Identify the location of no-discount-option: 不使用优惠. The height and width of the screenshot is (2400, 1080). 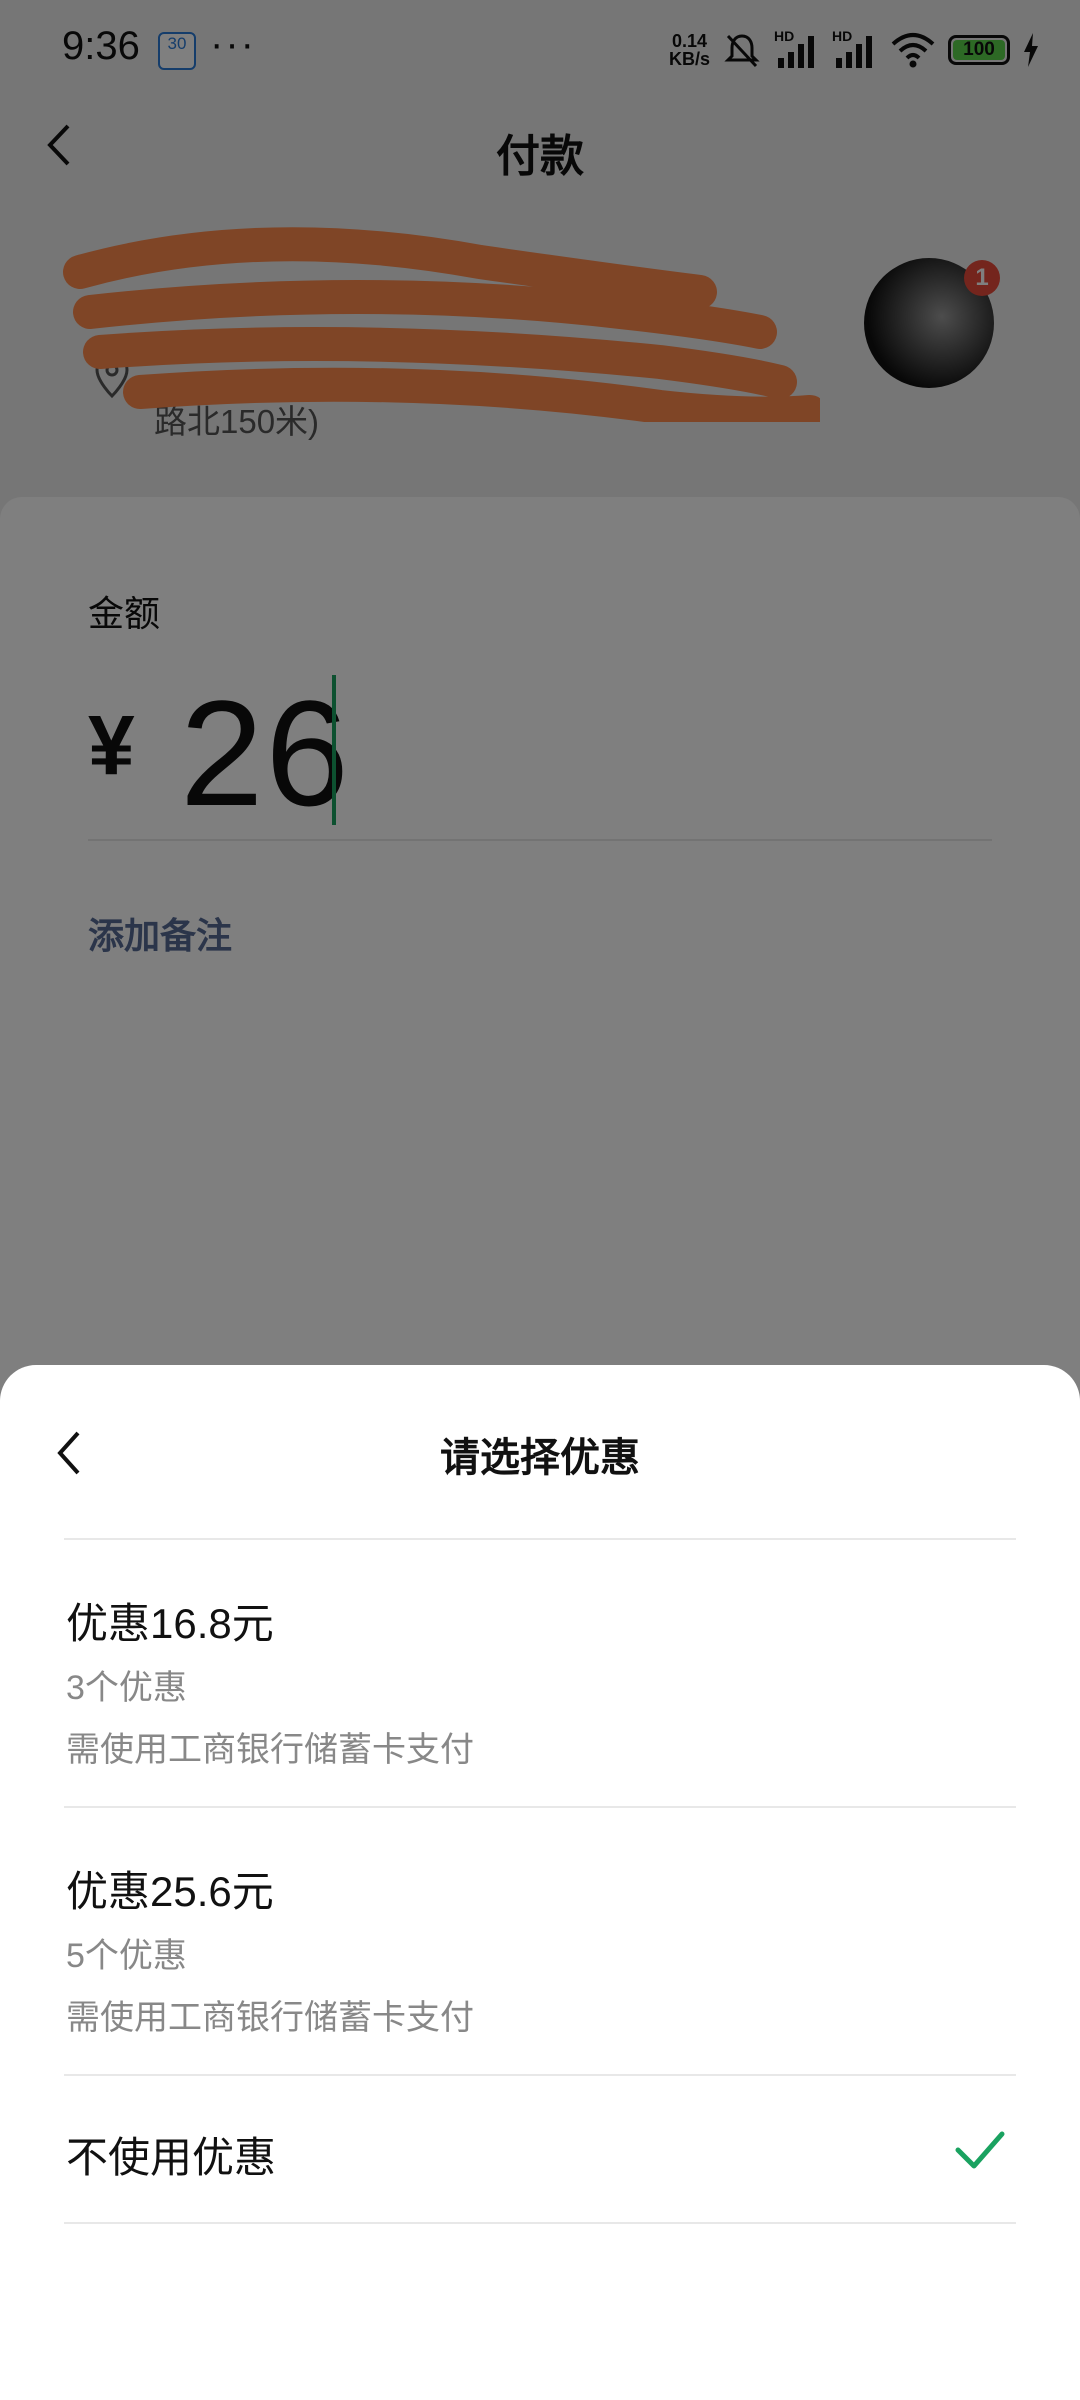
(540, 2149).